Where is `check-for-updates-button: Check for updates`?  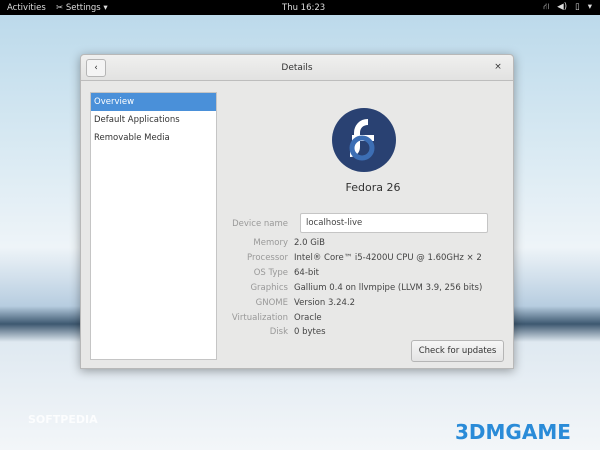
check-for-updates-button: Check for updates is located at coordinates (457, 351).